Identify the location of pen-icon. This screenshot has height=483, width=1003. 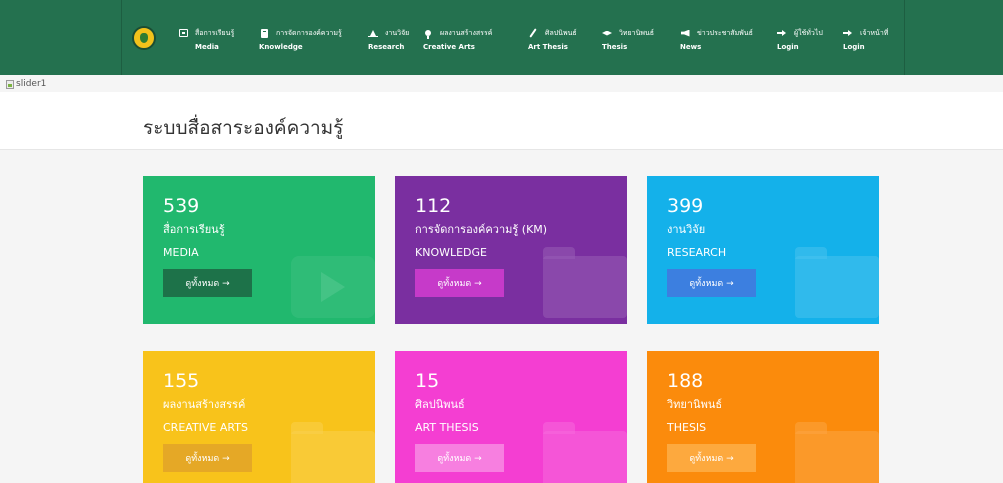
(533, 33).